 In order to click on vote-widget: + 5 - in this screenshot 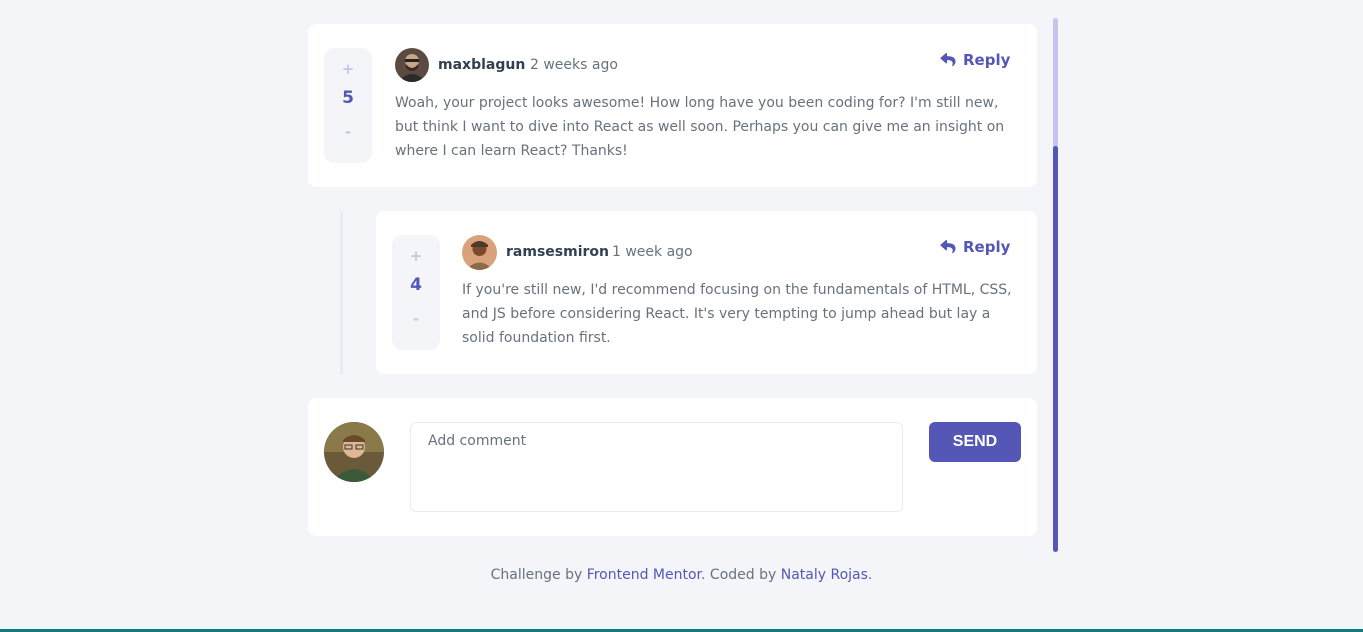, I will do `click(348, 105)`.